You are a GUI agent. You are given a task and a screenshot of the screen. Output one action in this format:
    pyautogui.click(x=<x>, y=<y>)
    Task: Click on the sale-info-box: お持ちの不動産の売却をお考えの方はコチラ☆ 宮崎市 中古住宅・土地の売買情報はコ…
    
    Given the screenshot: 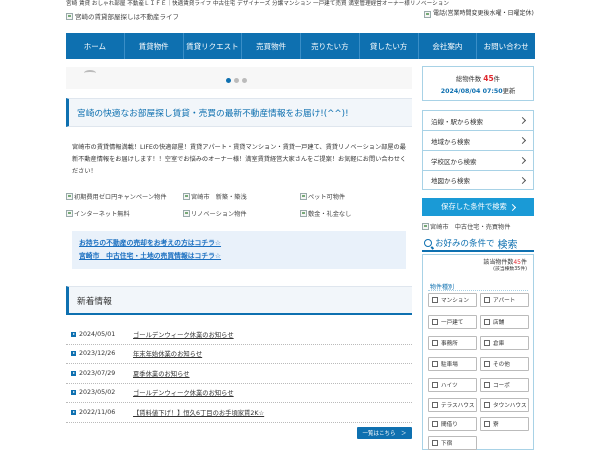 What is the action you would take?
    pyautogui.click(x=239, y=250)
    